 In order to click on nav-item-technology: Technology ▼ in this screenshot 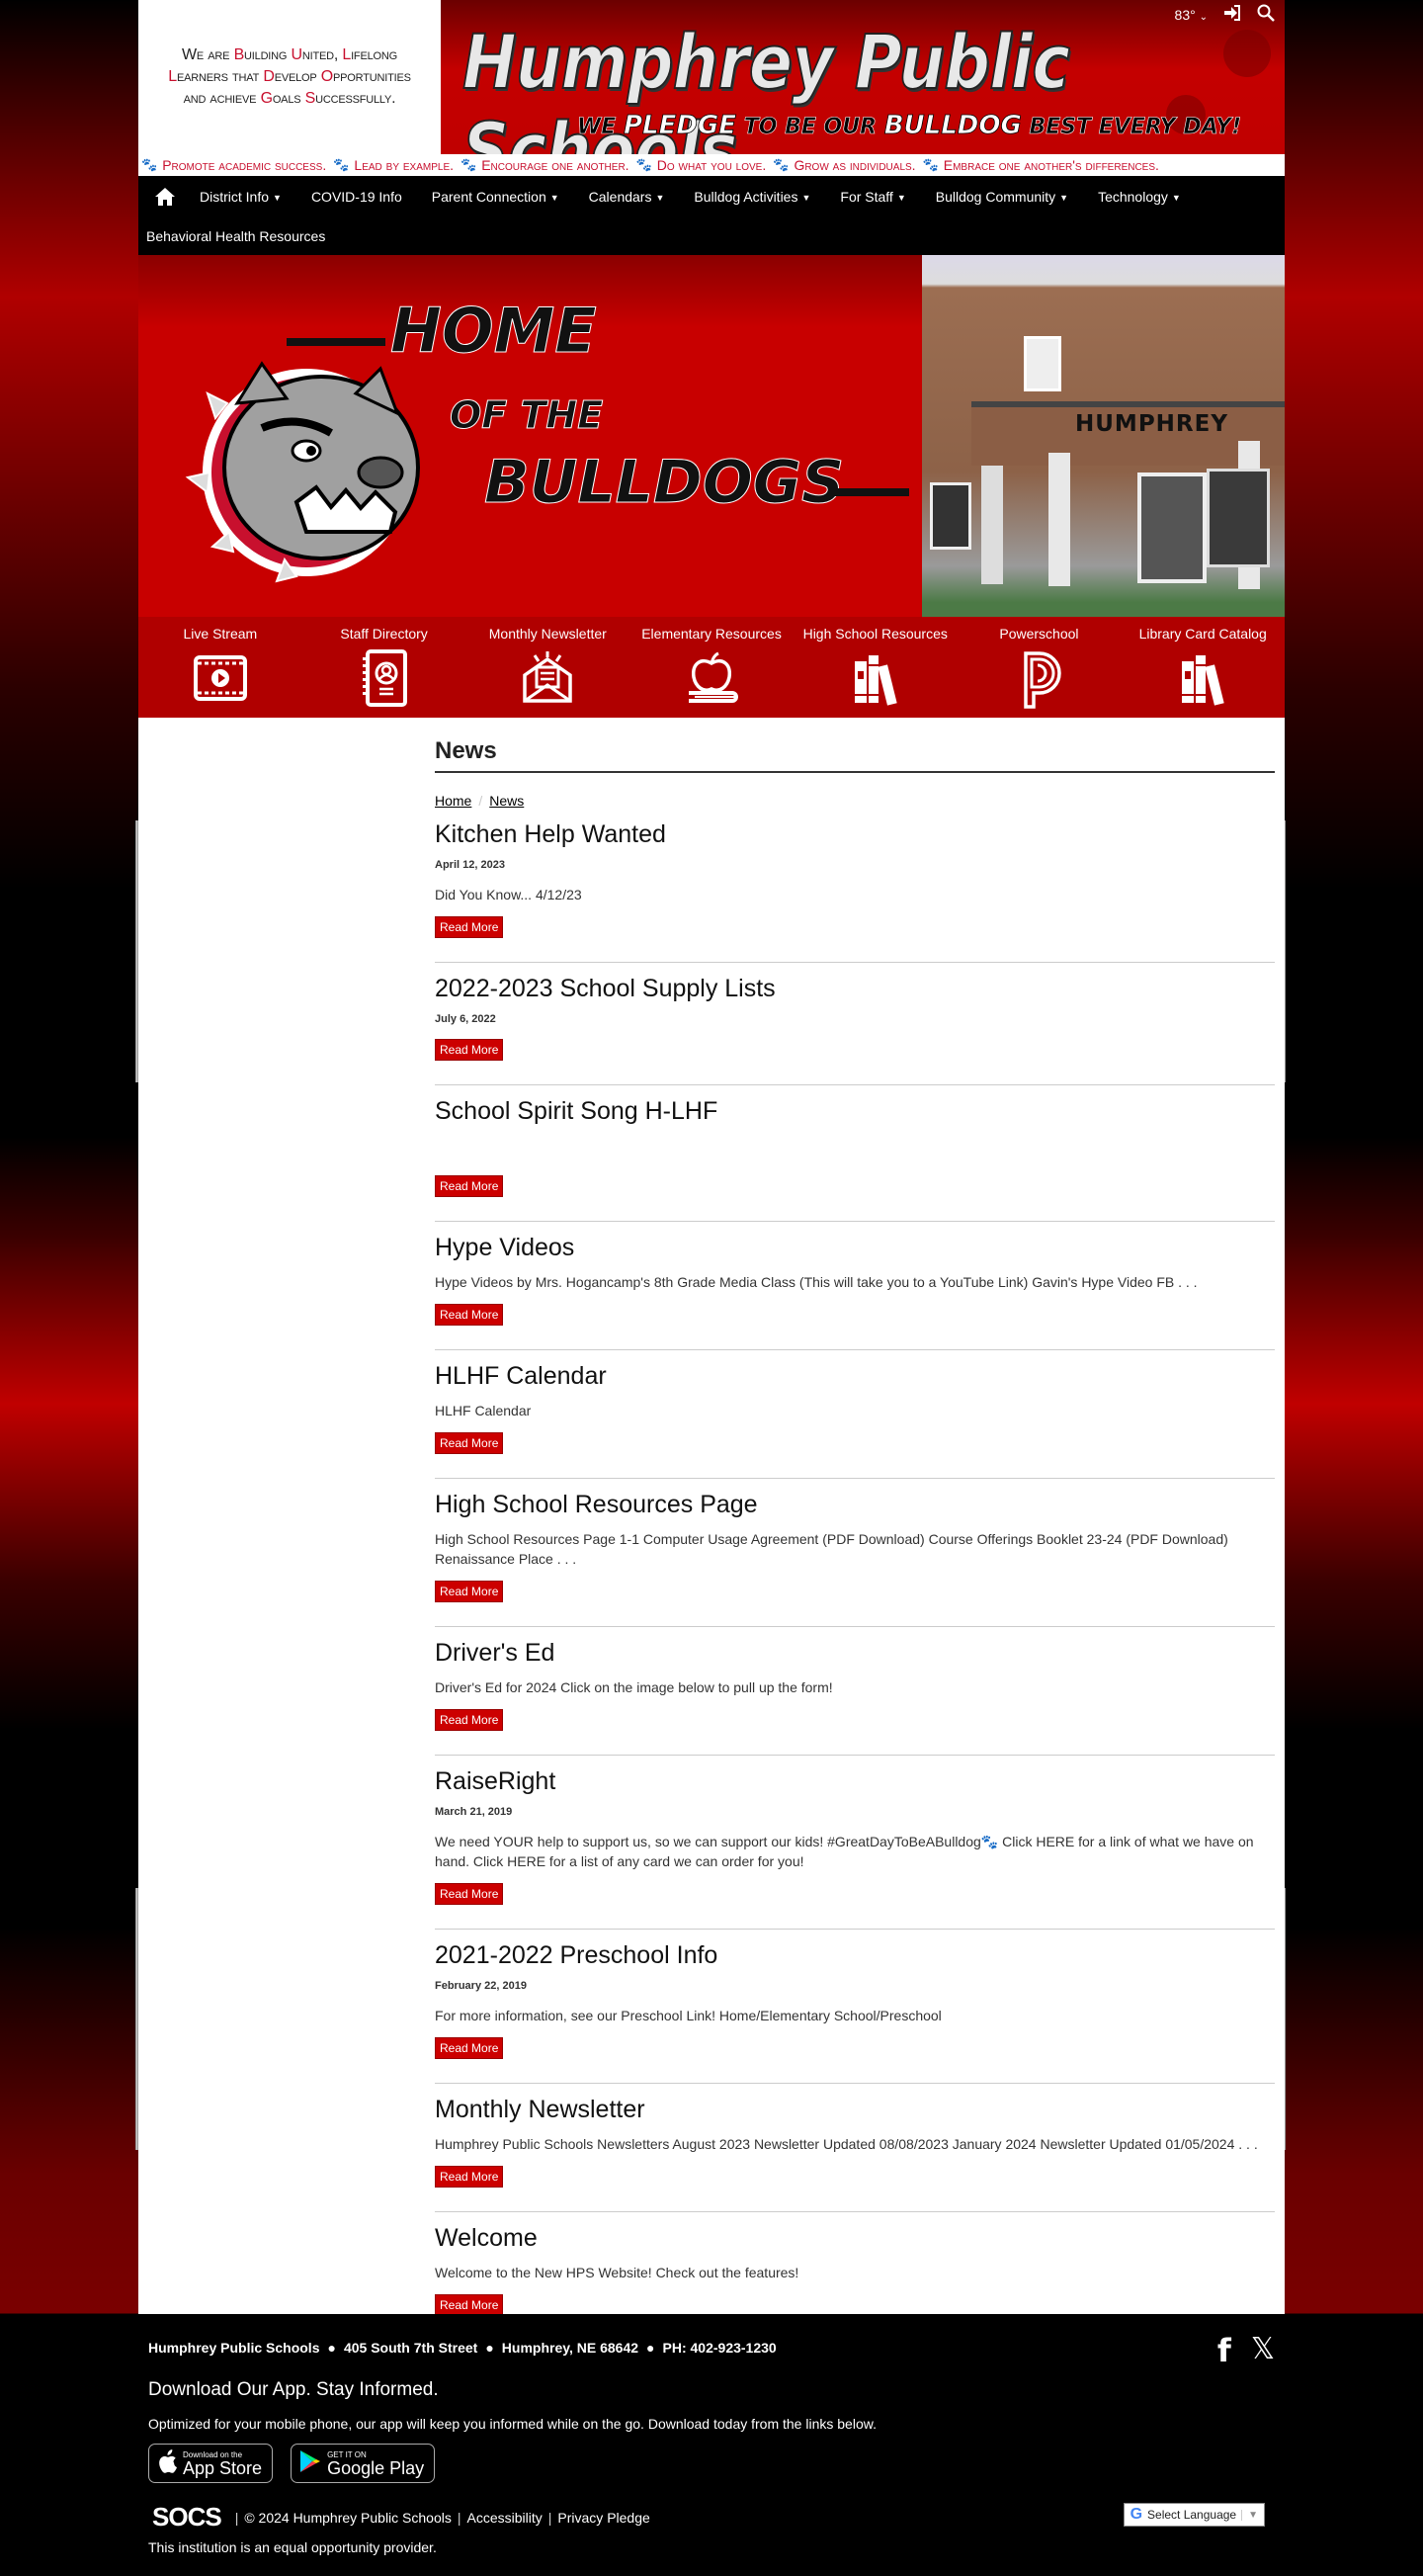, I will do `click(1146, 197)`.